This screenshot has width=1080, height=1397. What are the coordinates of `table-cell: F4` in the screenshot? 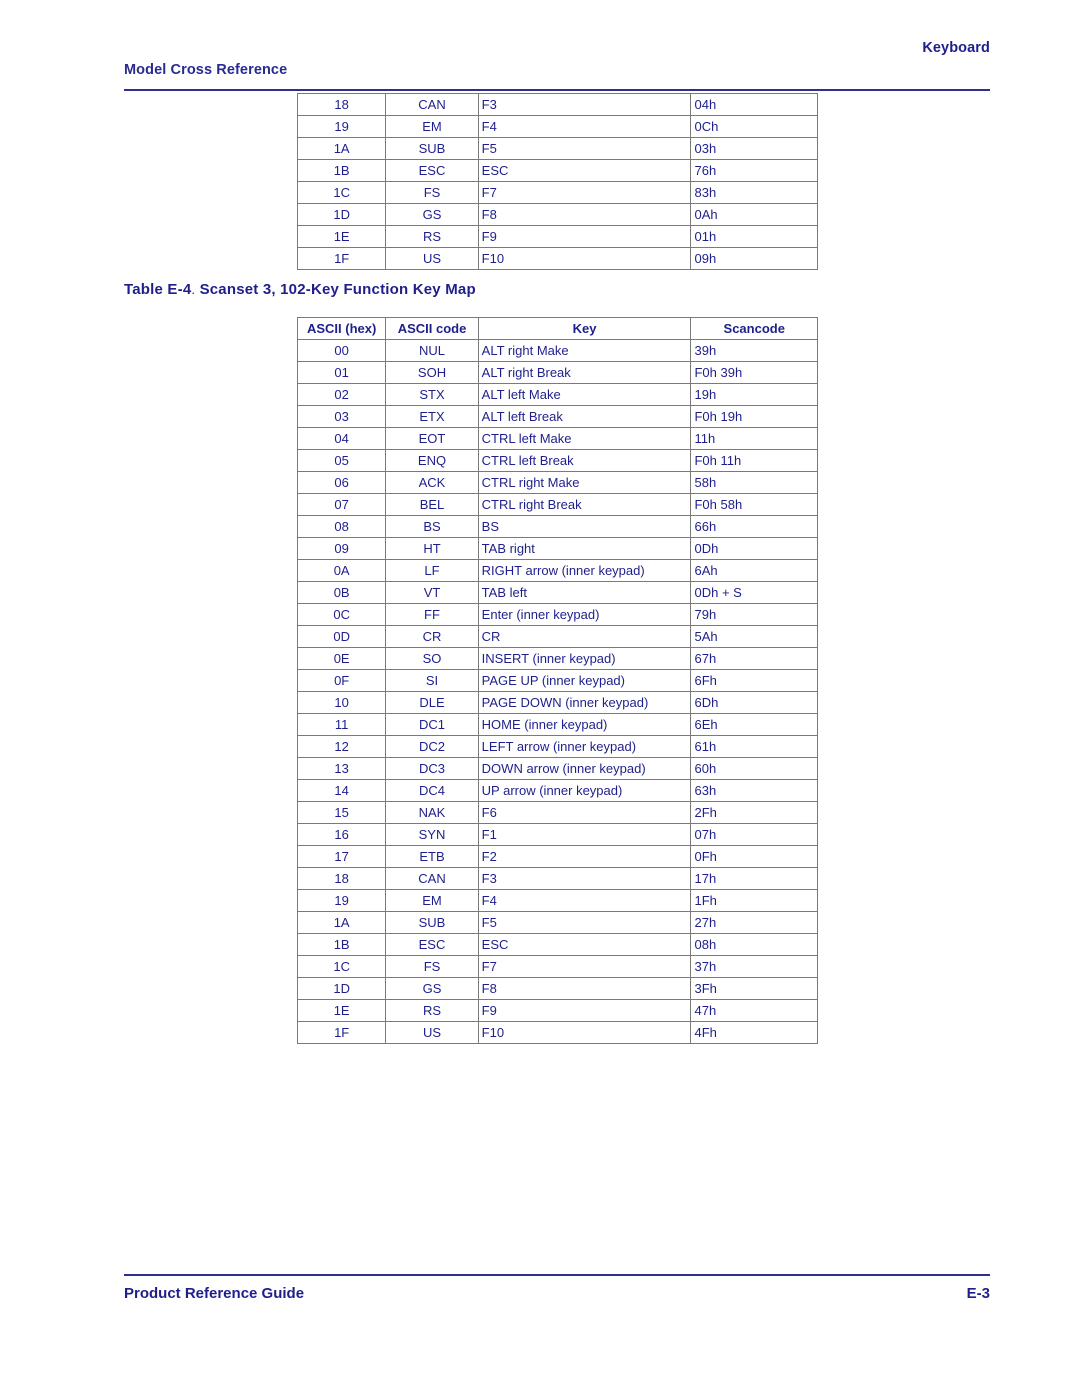 It's located at (584, 900).